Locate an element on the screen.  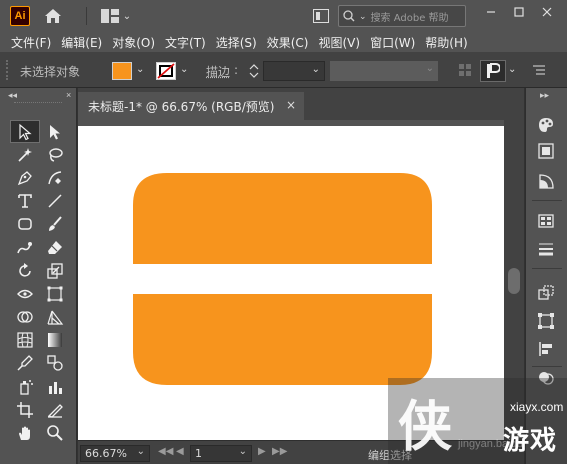
lasso-tool-icon is located at coordinates (55, 154).